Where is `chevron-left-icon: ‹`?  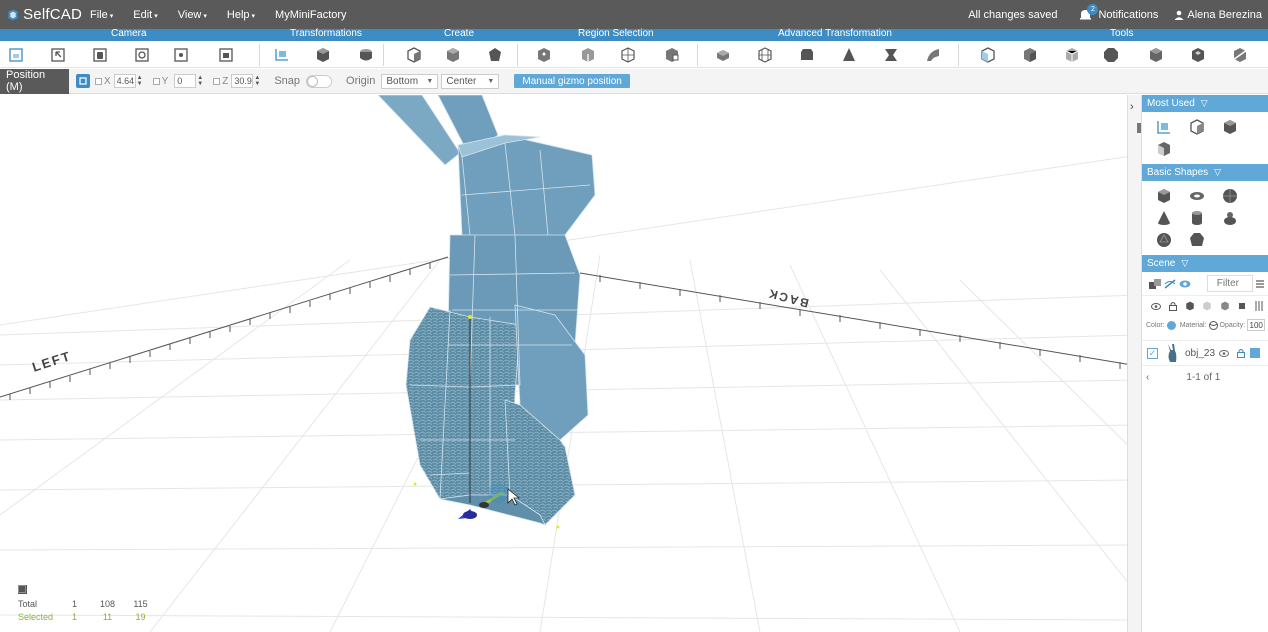
chevron-left-icon: ‹ is located at coordinates (1147, 377).